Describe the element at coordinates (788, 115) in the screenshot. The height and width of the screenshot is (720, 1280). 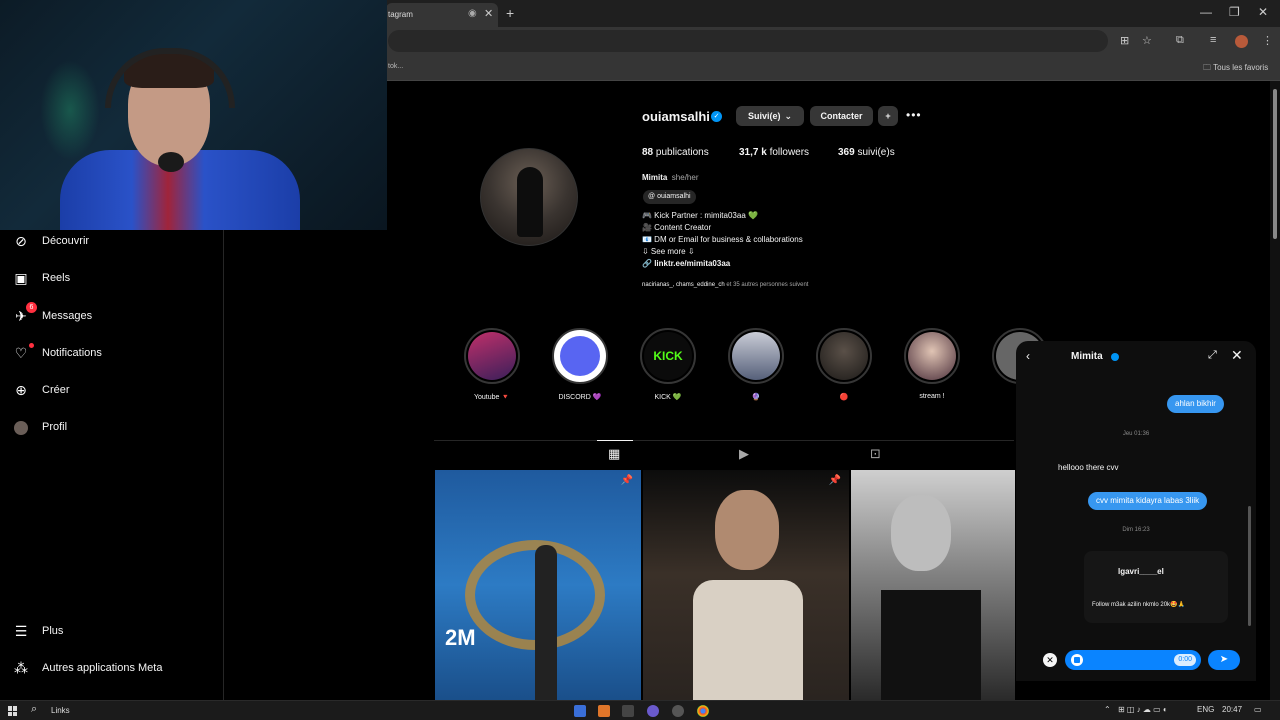
I see `chevron-down-icon: ⌄` at that location.